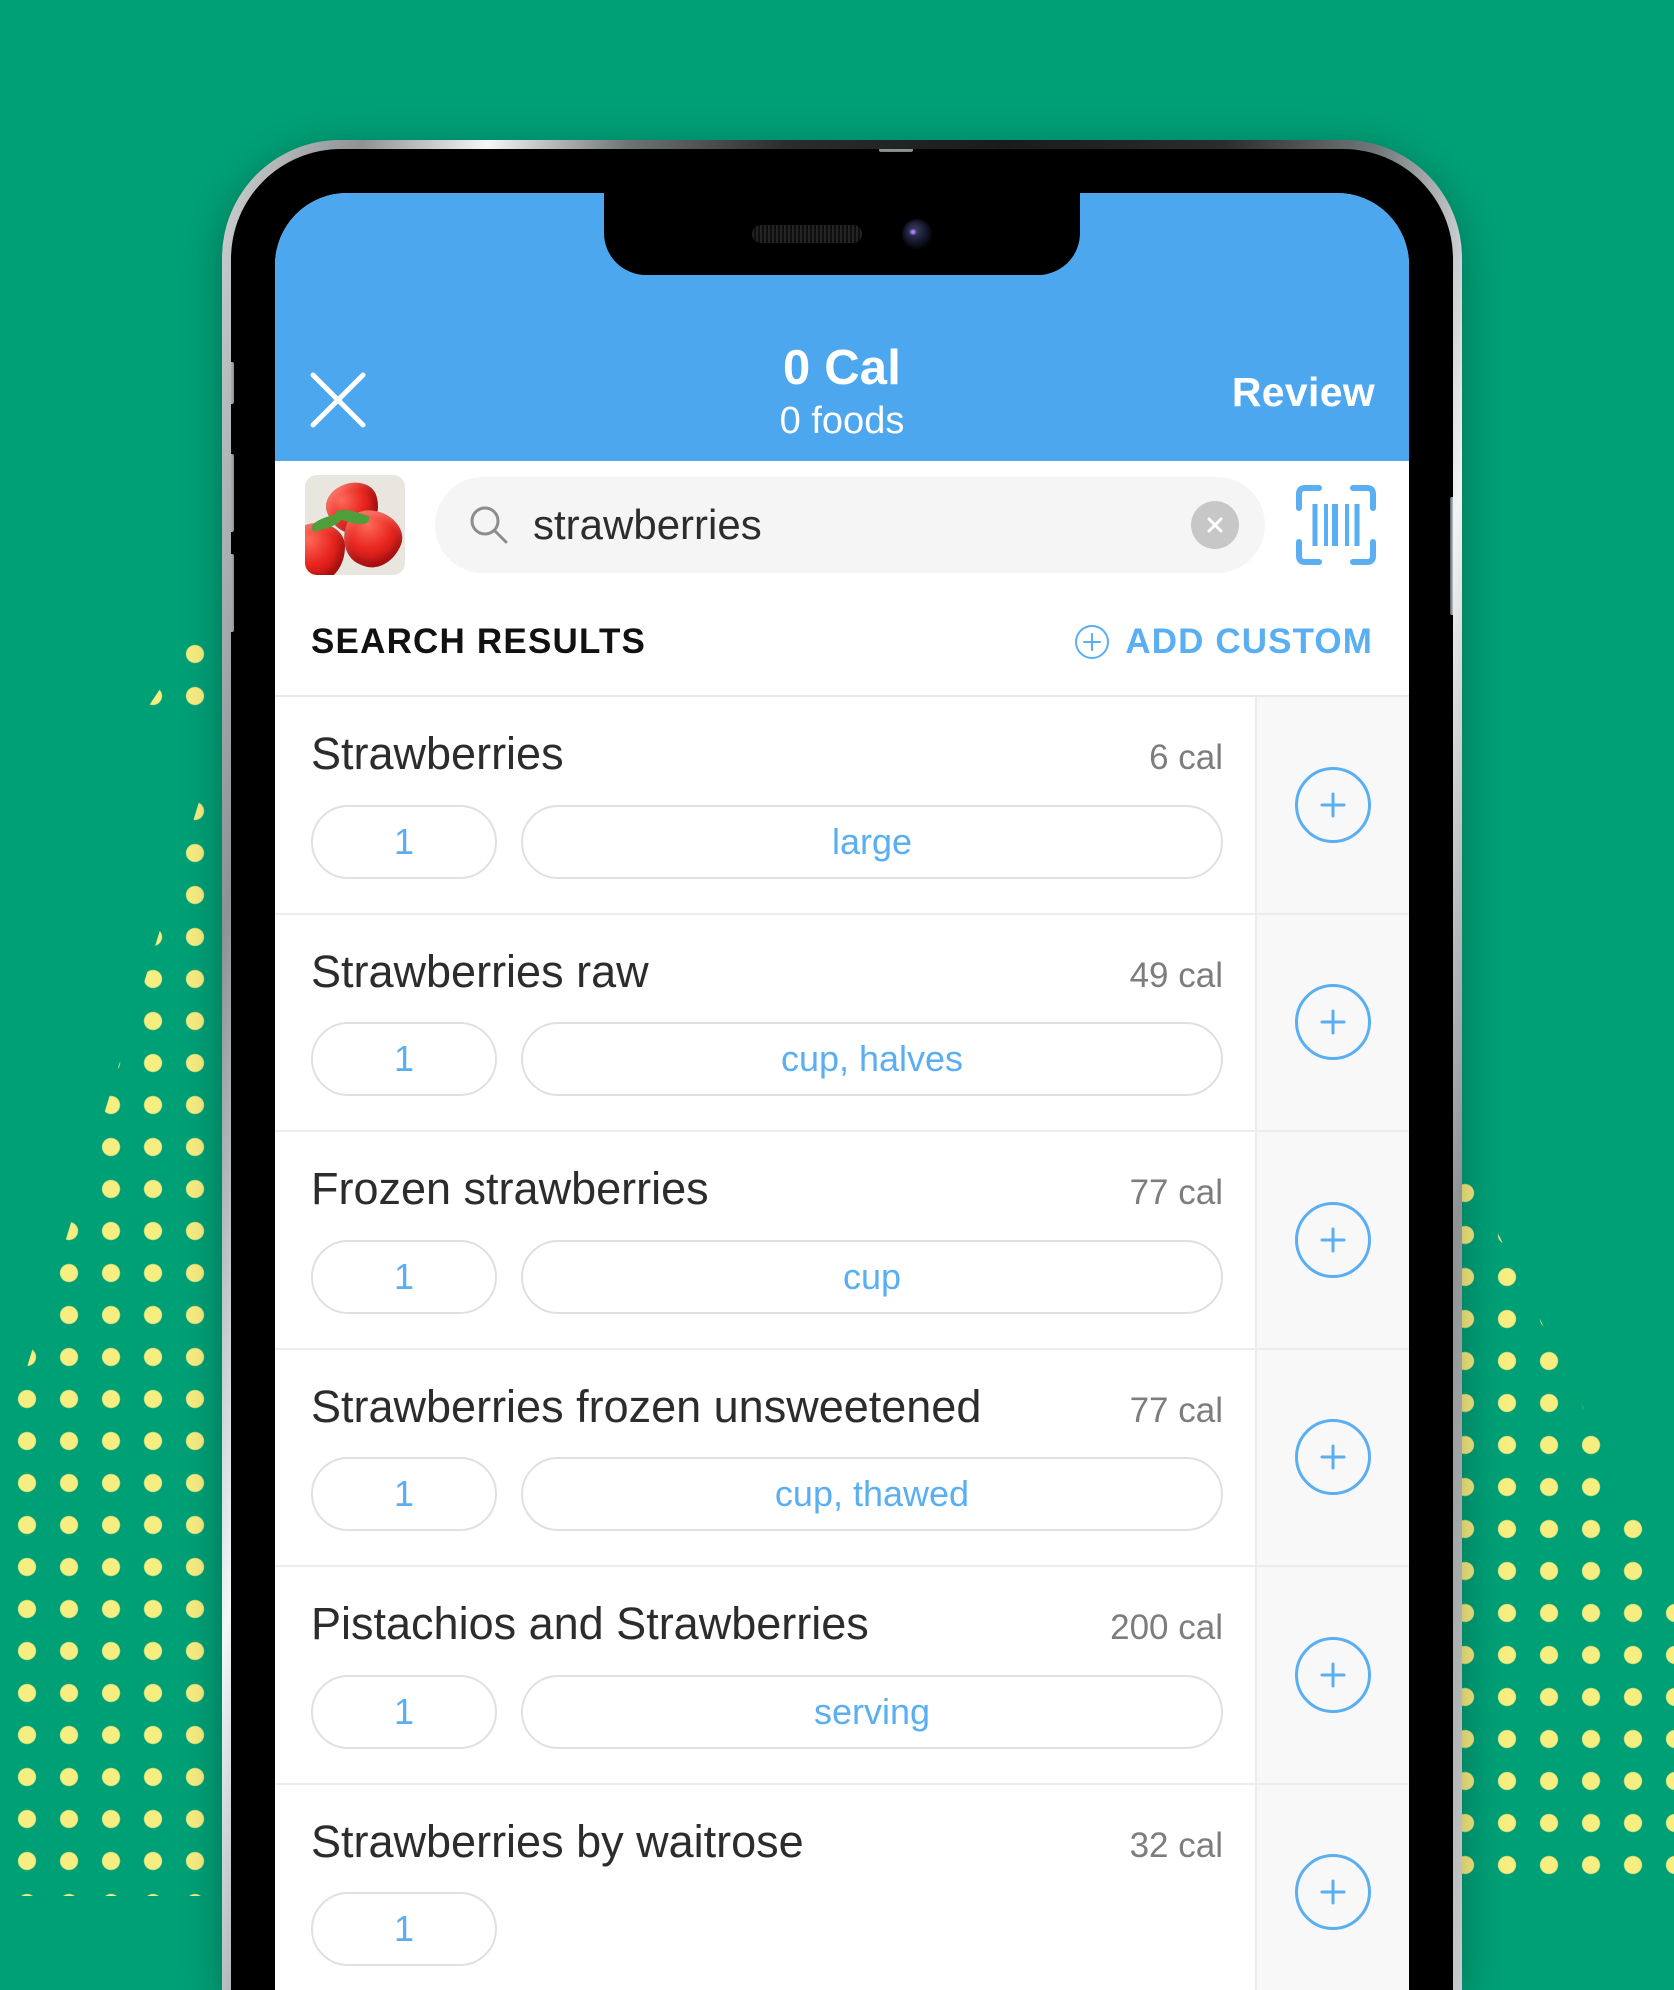 This screenshot has width=1674, height=1990. I want to click on food-calories: 200 cal, so click(1166, 1628).